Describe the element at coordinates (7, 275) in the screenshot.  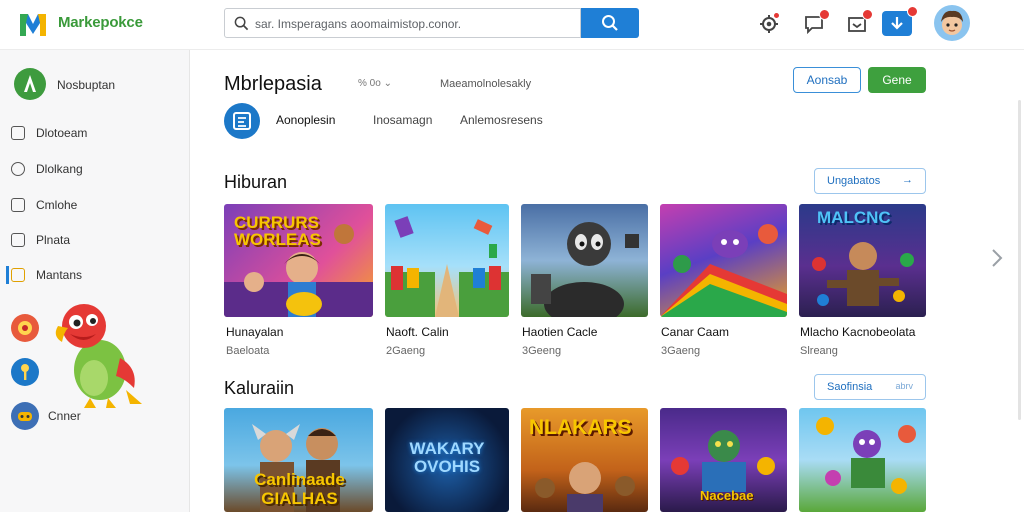
I see `active-indicator` at that location.